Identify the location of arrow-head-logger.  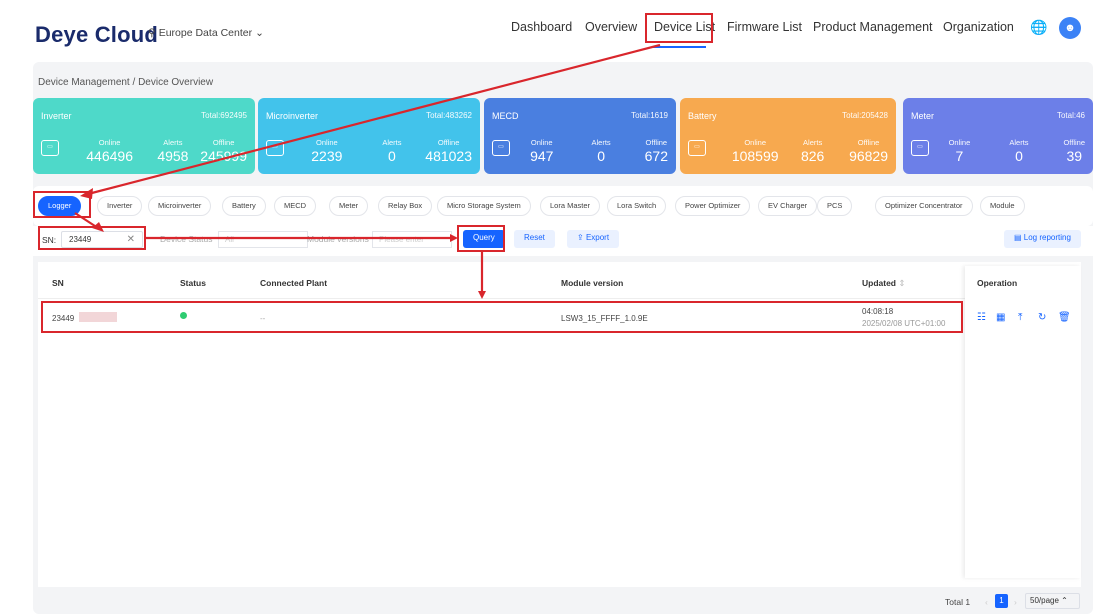
(86, 193).